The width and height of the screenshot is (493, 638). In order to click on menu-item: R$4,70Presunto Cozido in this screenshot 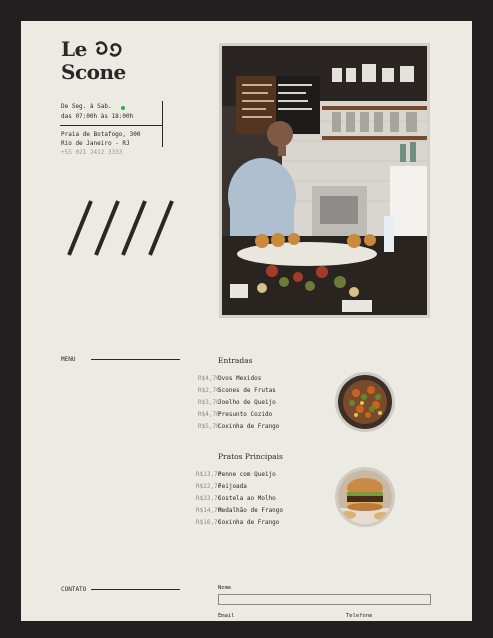, I will do `click(235, 414)`.